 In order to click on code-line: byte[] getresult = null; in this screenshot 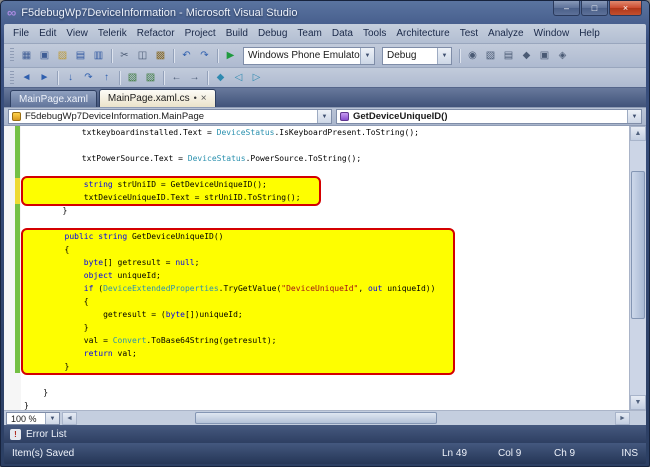, I will do `click(230, 262)`.